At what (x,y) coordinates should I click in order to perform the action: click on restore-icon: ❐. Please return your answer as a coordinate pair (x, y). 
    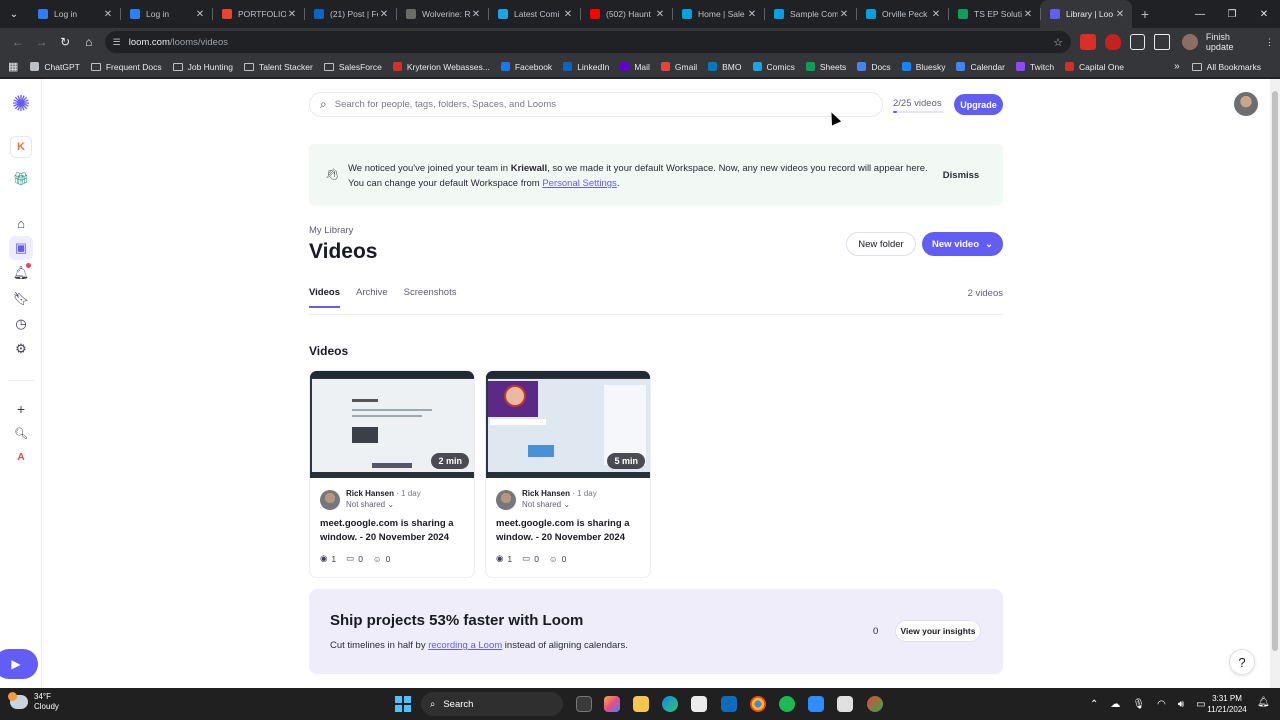
    Looking at the image, I should click on (1232, 14).